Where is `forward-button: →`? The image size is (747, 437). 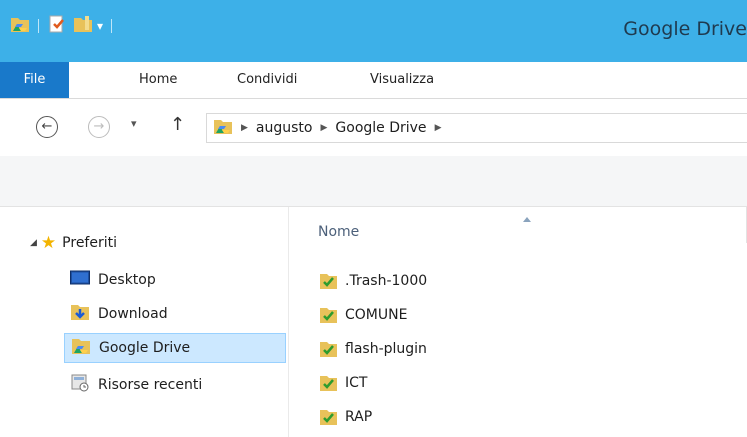
forward-button: → is located at coordinates (99, 127).